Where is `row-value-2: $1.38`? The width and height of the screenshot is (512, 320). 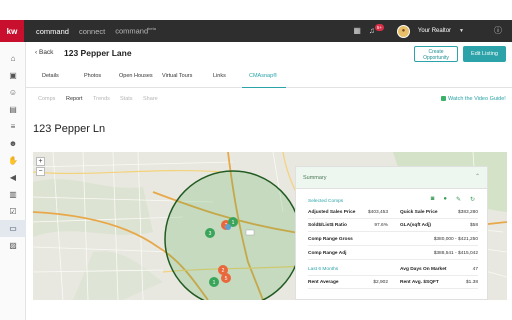 row-value-2: $1.38 is located at coordinates (471, 282).